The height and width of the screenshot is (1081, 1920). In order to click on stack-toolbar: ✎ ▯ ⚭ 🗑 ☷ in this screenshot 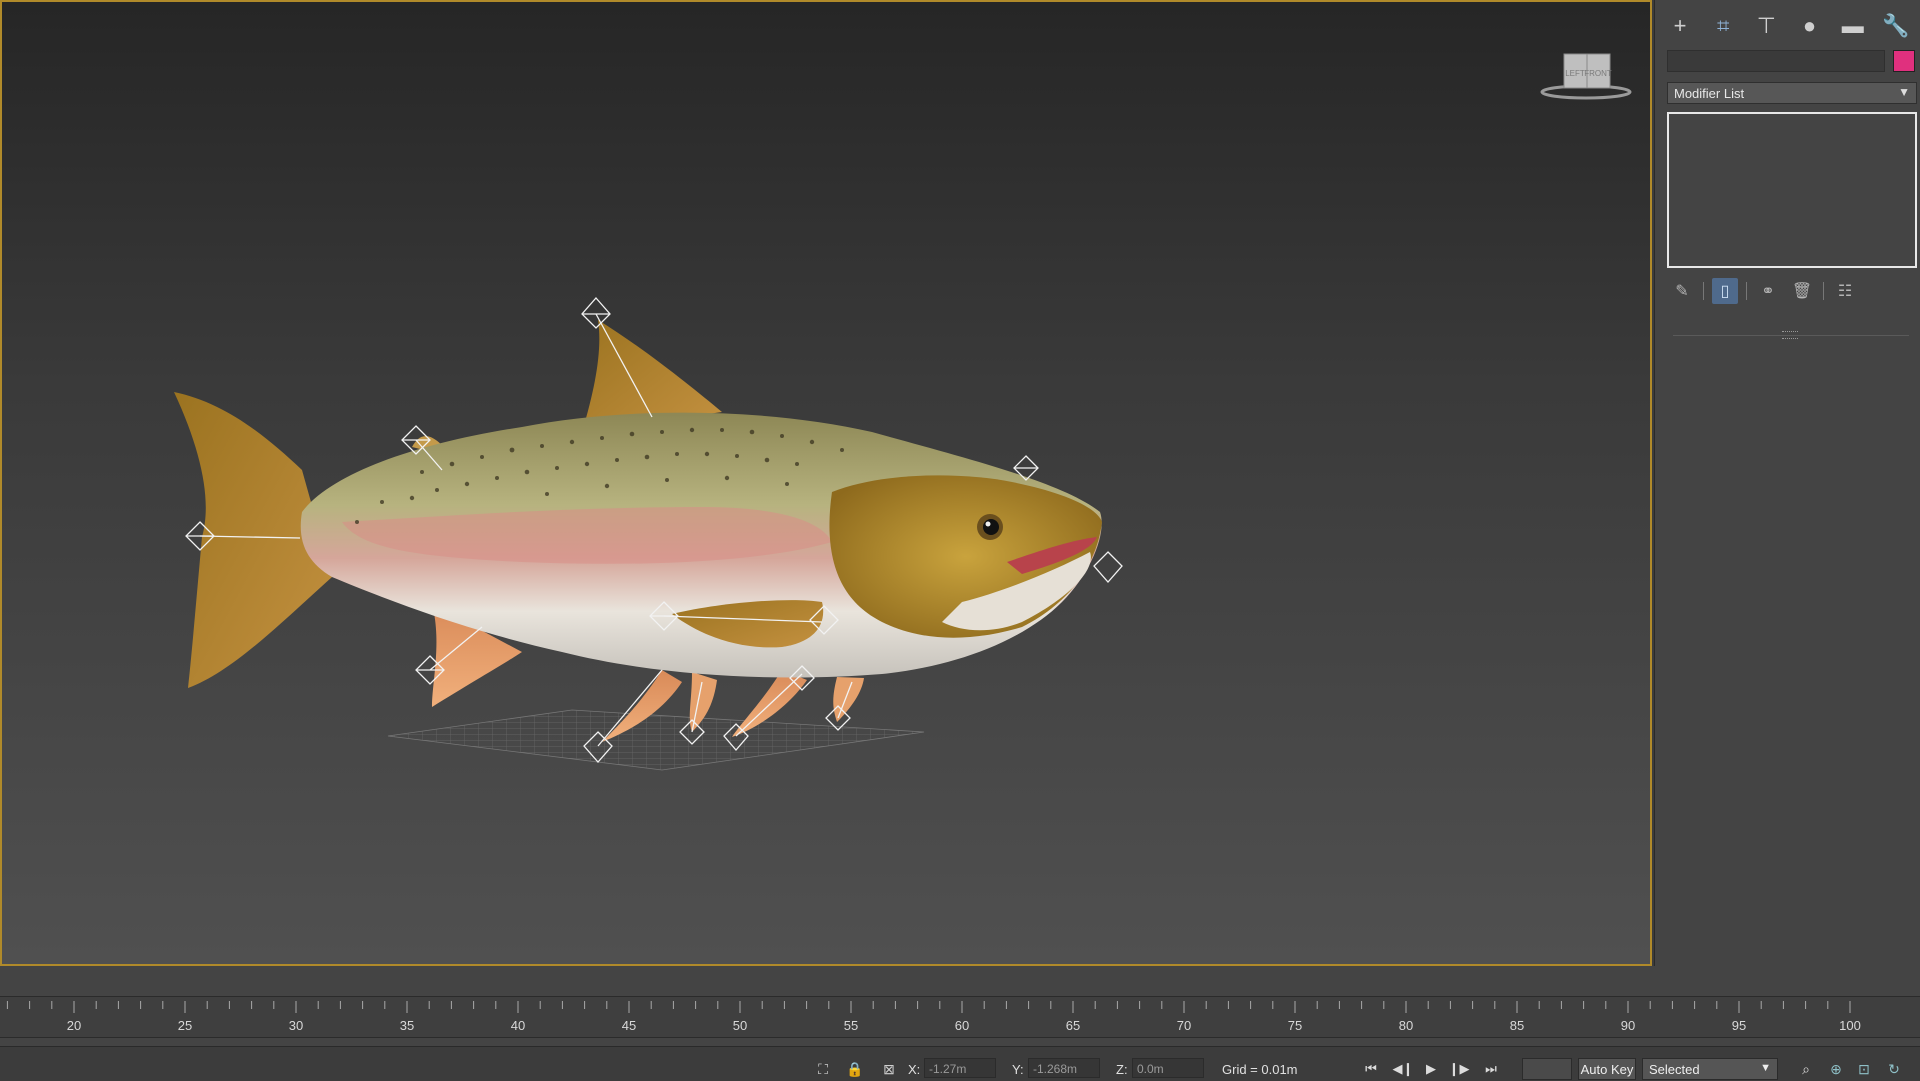, I will do `click(1791, 291)`.